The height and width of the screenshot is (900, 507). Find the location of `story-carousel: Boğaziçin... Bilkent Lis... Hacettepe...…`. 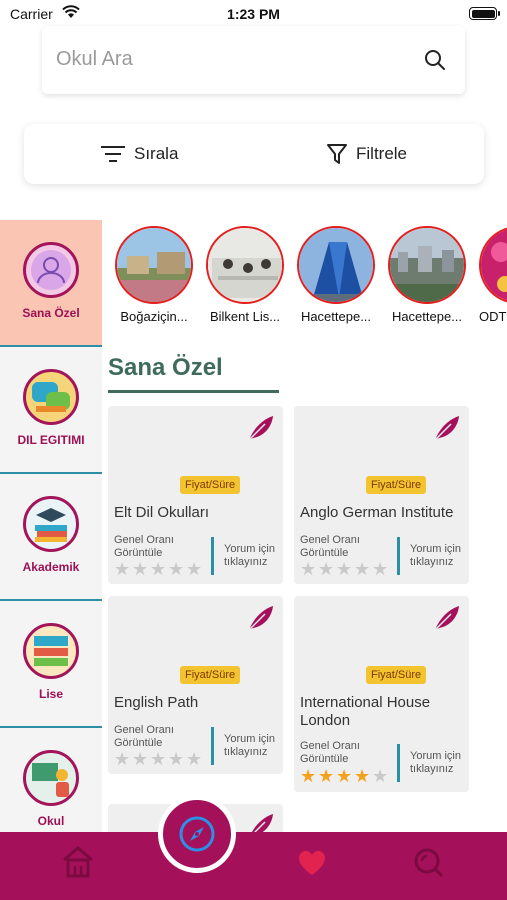

story-carousel: Boğaziçin... Bilkent Lis... Hacettepe...… is located at coordinates (306, 279).